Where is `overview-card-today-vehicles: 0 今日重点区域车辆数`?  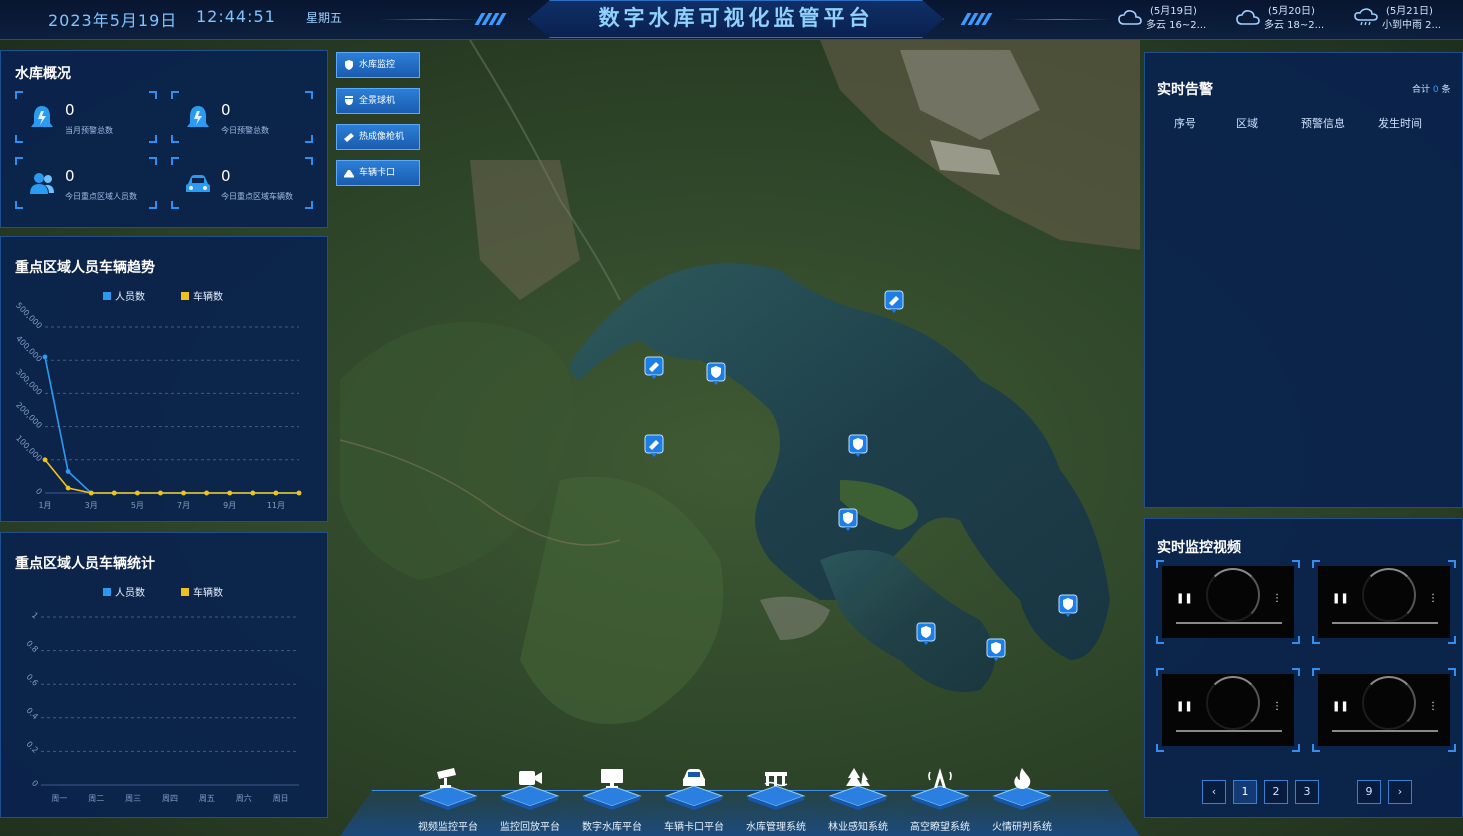 overview-card-today-vehicles: 0 今日重点区域车辆数 is located at coordinates (242, 183).